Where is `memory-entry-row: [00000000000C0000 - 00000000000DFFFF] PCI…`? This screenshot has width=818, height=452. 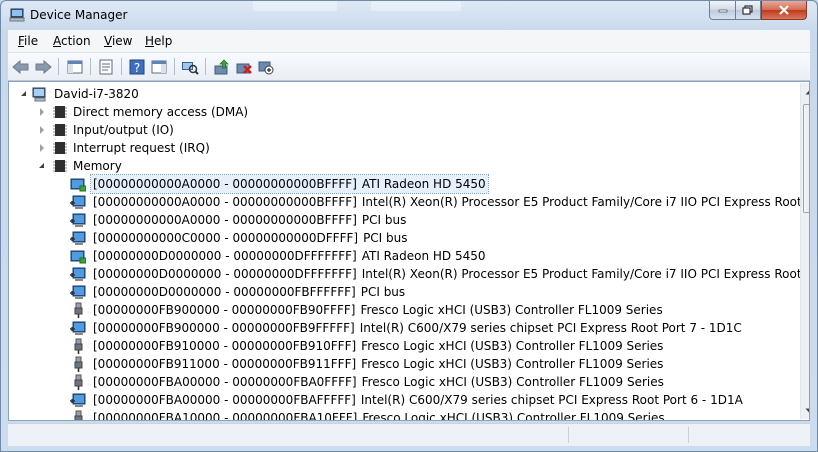 memory-entry-row: [00000000000C0000 - 00000000000DFFFF] PCI… is located at coordinates (399, 238).